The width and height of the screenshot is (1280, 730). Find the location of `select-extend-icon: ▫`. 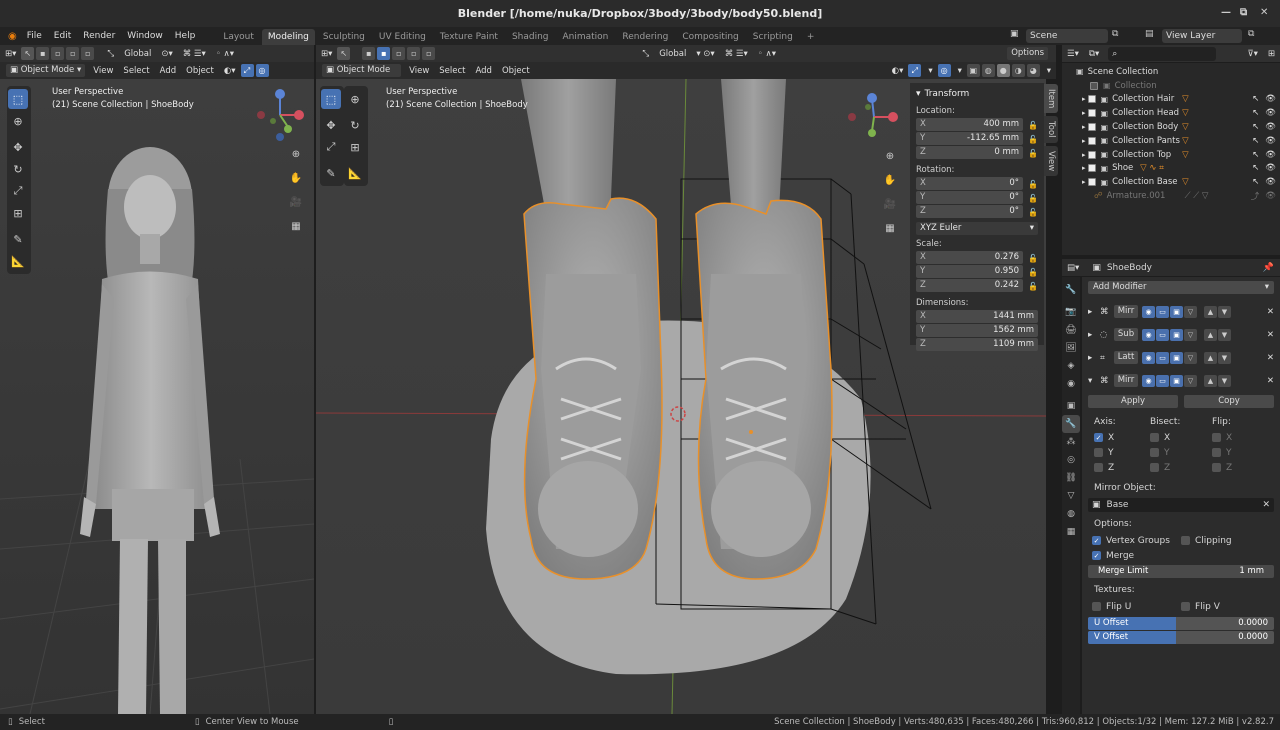

select-extend-icon: ▫ is located at coordinates (58, 53).